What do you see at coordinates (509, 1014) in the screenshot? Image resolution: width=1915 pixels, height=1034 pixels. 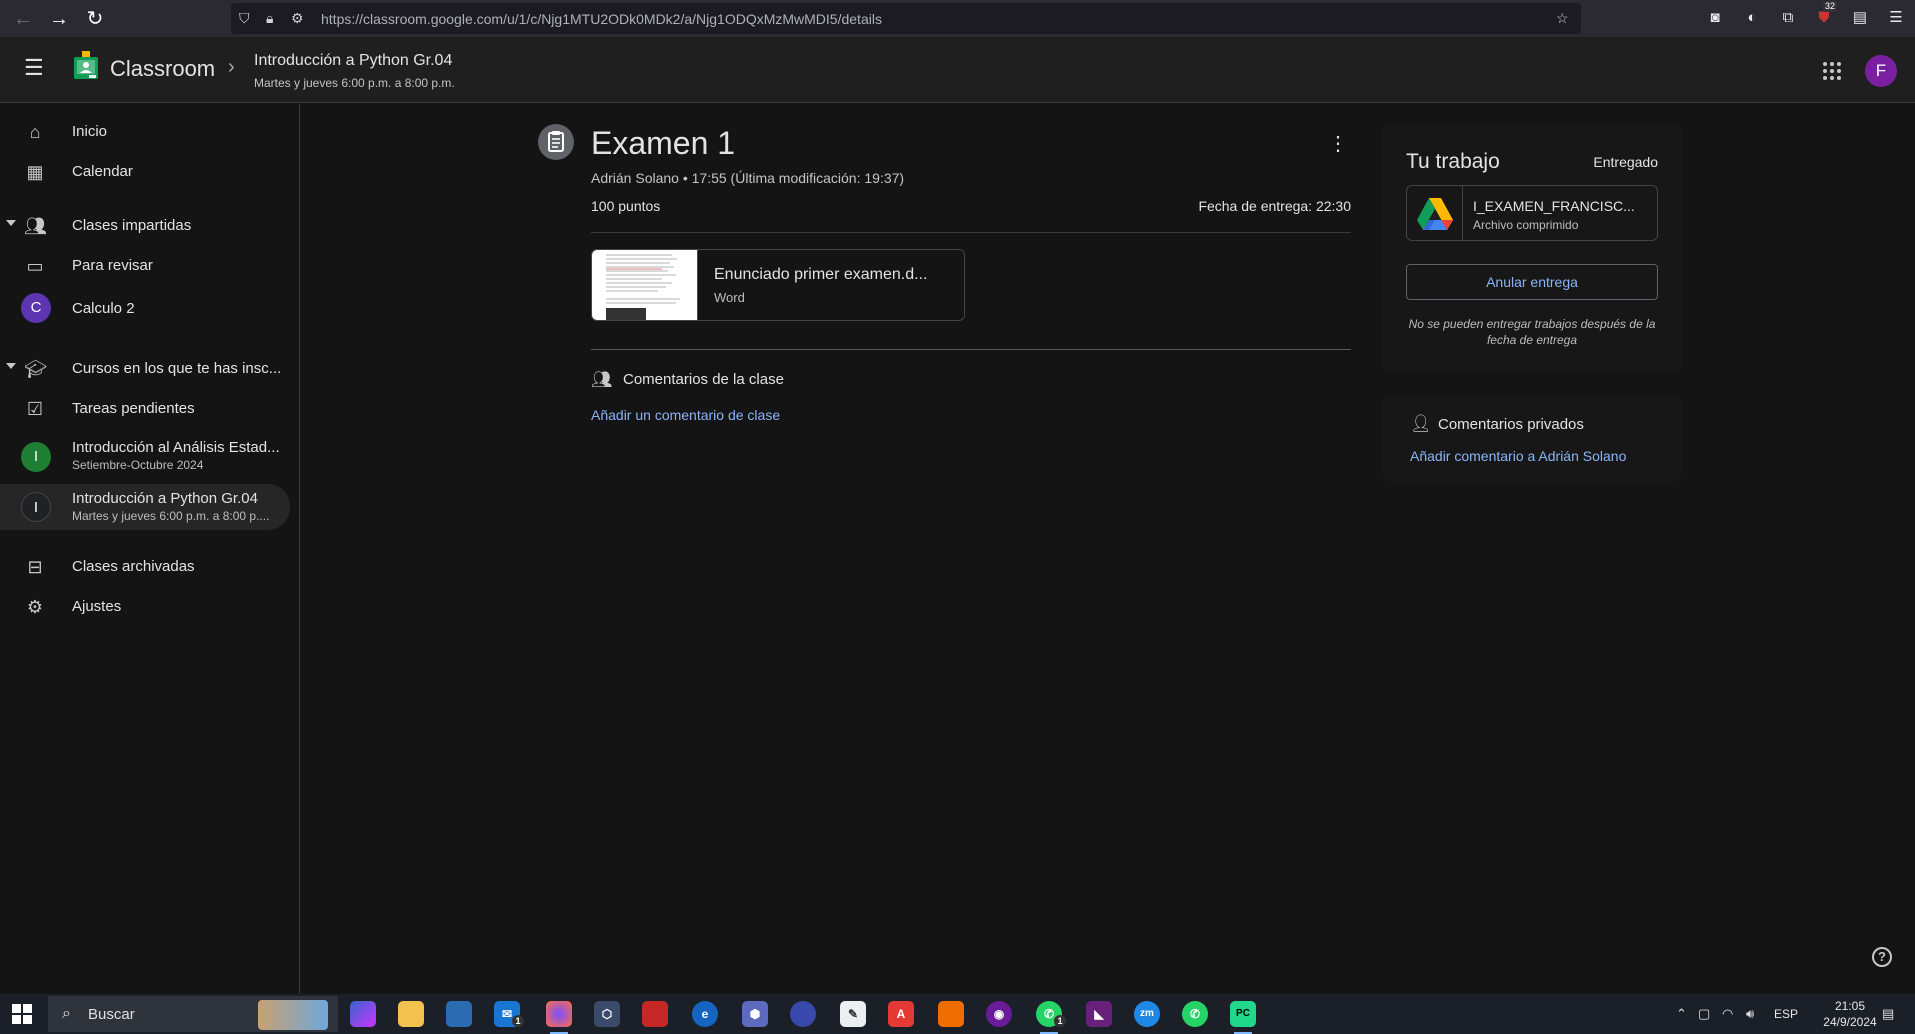 I see `mail-icon: ✉ 1` at bounding box center [509, 1014].